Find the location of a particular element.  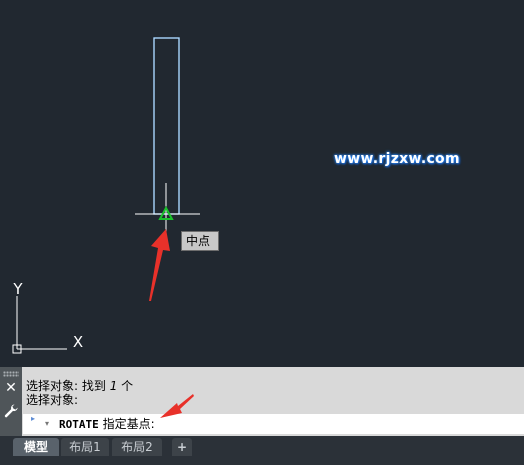

grip-handle-icon is located at coordinates (11, 374).